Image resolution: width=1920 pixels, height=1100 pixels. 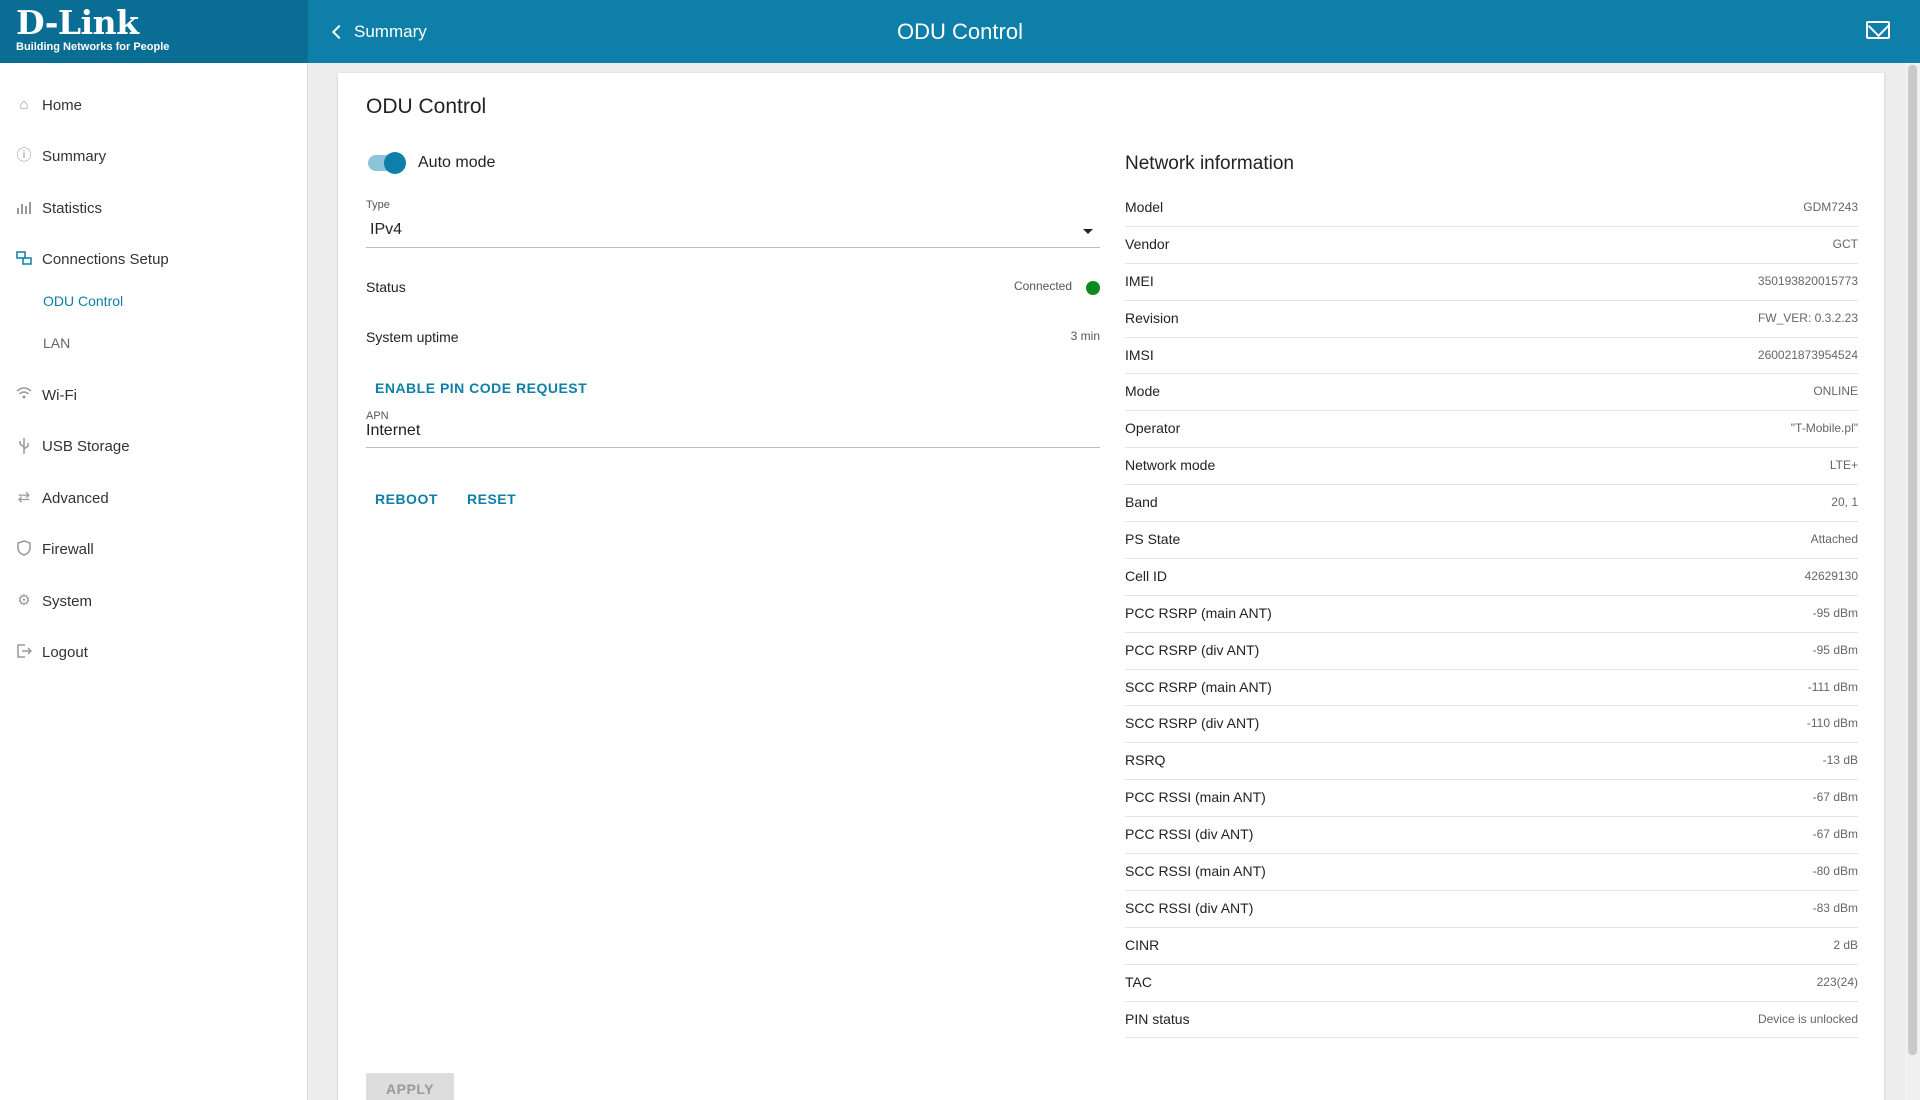 I want to click on network-info-value: -67 dBm, so click(x=1835, y=797).